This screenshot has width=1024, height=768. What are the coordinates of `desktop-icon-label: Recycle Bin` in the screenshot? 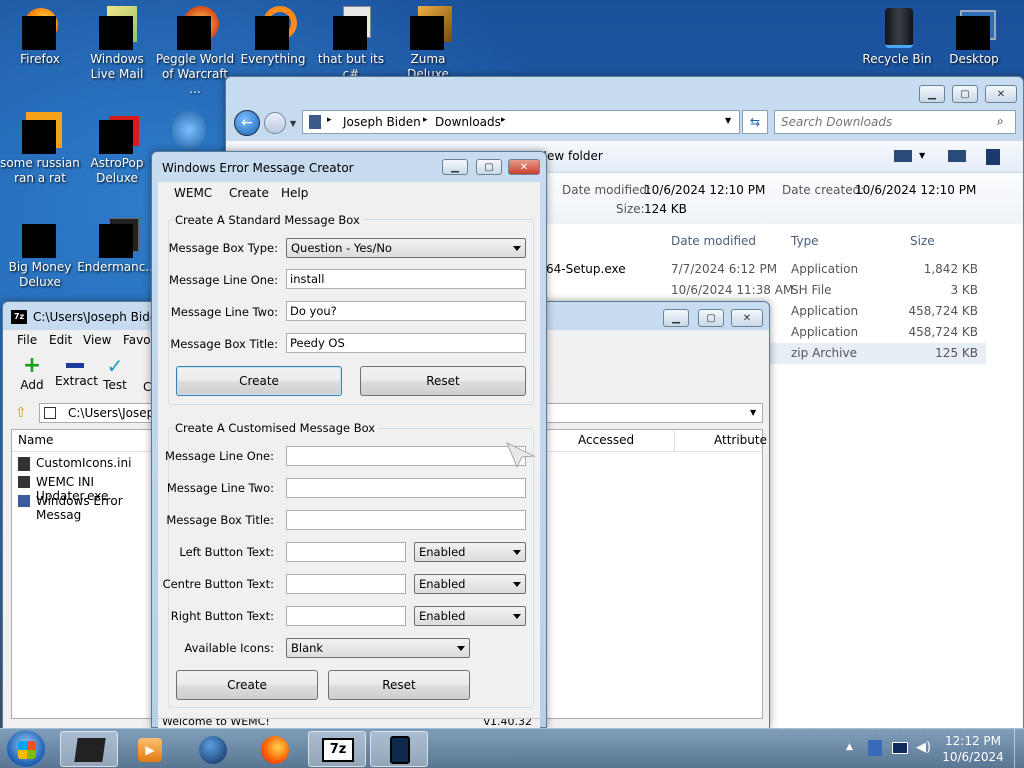 It's located at (897, 59).